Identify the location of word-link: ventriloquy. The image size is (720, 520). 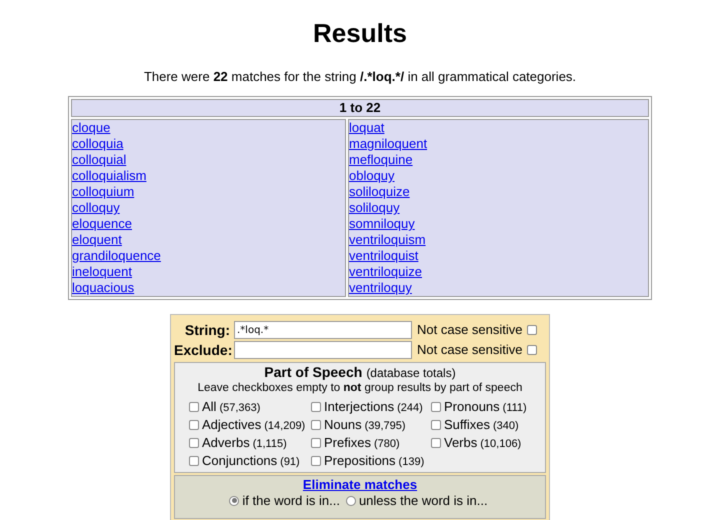
(380, 287).